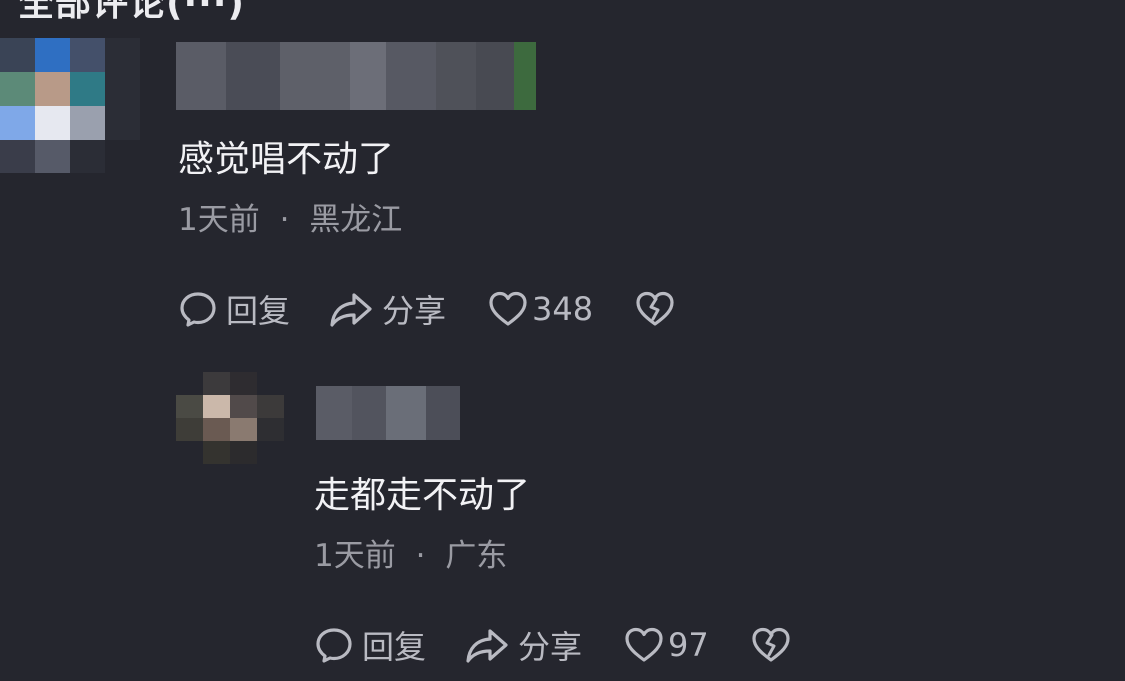 The width and height of the screenshot is (1125, 681). I want to click on comment-text: 走都走不动了, so click(422, 495).